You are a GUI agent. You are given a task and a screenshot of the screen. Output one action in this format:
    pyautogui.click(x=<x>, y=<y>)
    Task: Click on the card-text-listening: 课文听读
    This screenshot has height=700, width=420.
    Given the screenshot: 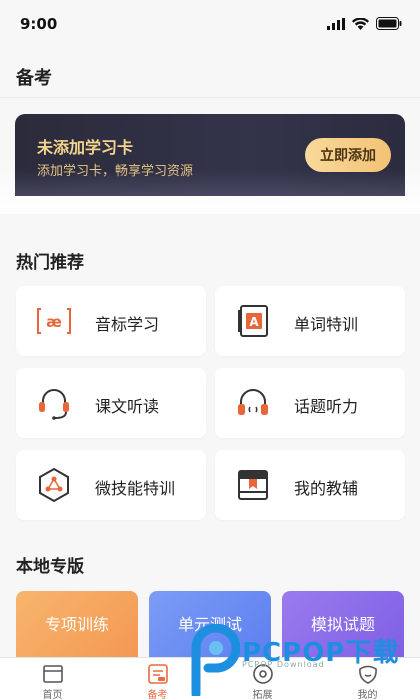 What is the action you would take?
    pyautogui.click(x=111, y=403)
    